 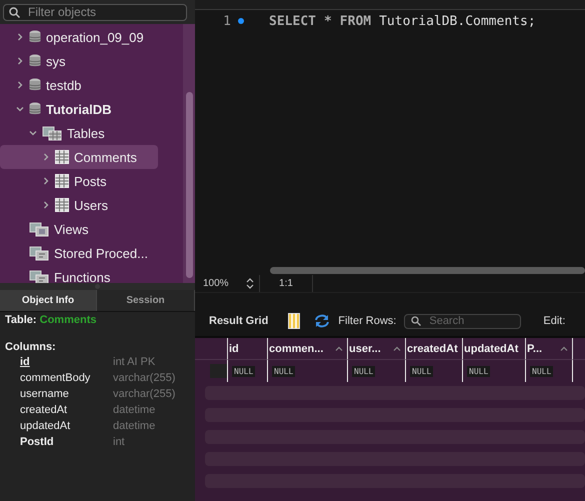 What do you see at coordinates (48, 300) in the screenshot?
I see `panel-tab: Object Info` at bounding box center [48, 300].